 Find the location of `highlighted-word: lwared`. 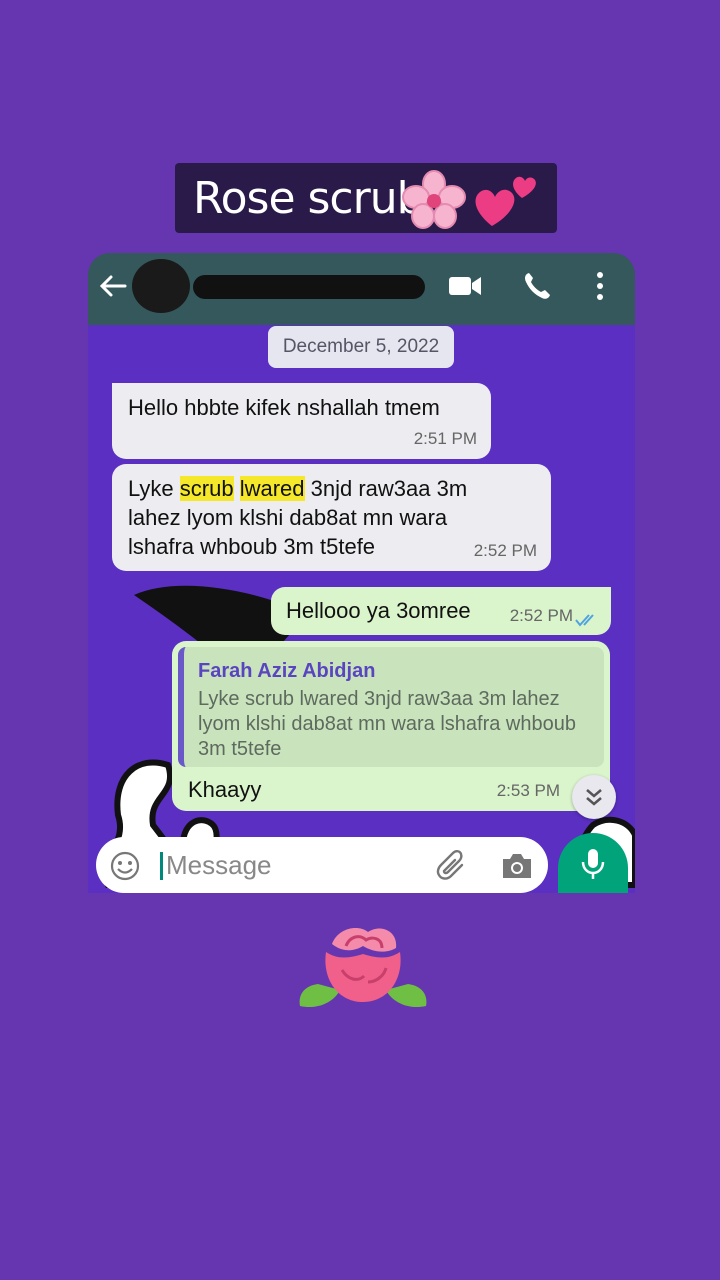

highlighted-word: lwared is located at coordinates (272, 488).